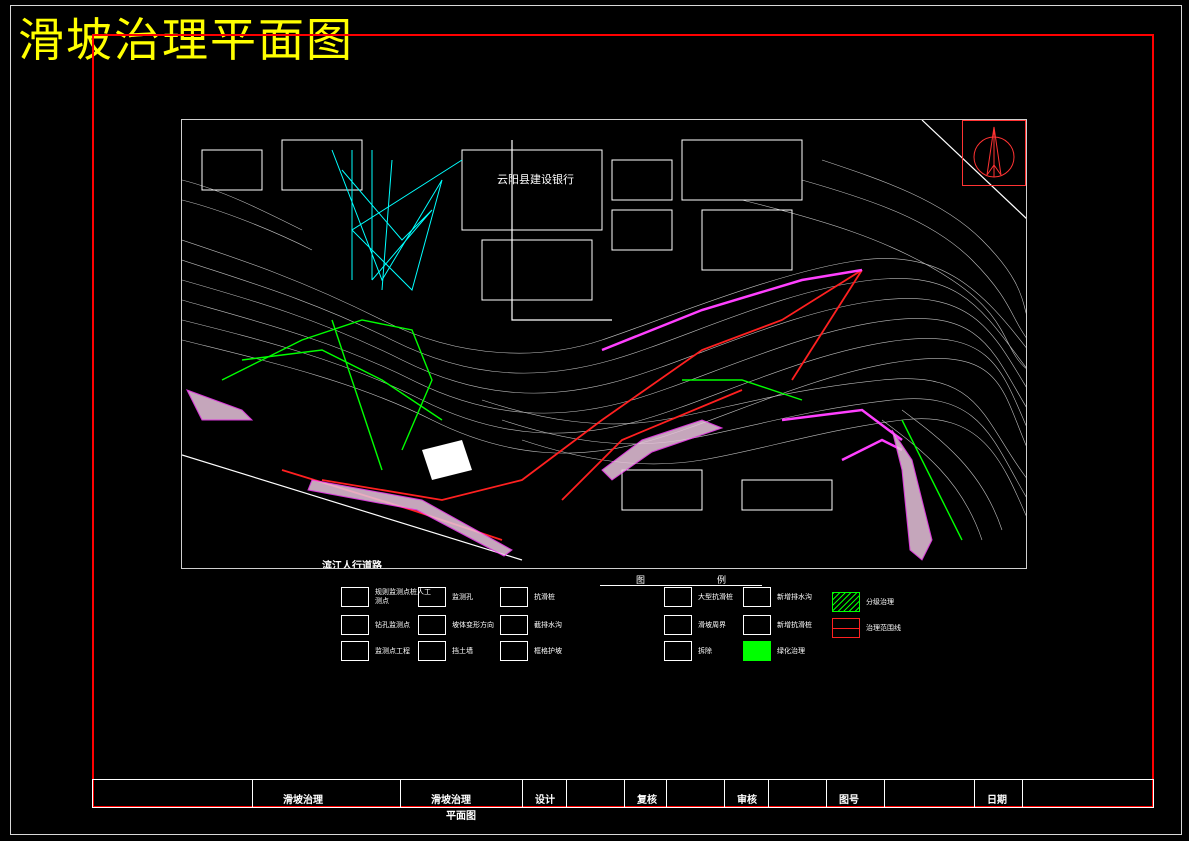  I want to click on legend-label: 监测点工程, so click(392, 650).